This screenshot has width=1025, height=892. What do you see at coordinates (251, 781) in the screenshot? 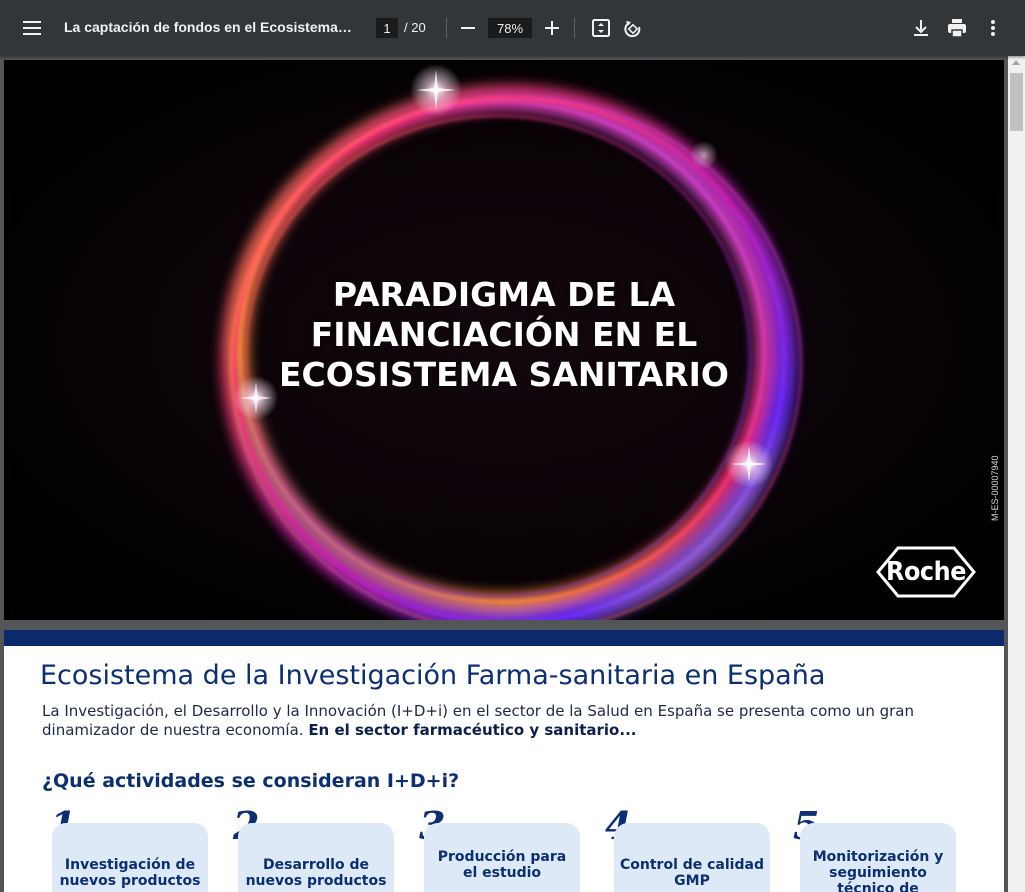
I see `section-question: ¿Qué actividades se consideran I+D+i?` at bounding box center [251, 781].